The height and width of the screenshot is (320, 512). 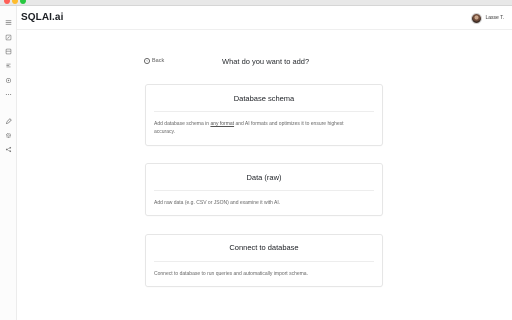 I want to click on any-format-link: any format, so click(x=222, y=124).